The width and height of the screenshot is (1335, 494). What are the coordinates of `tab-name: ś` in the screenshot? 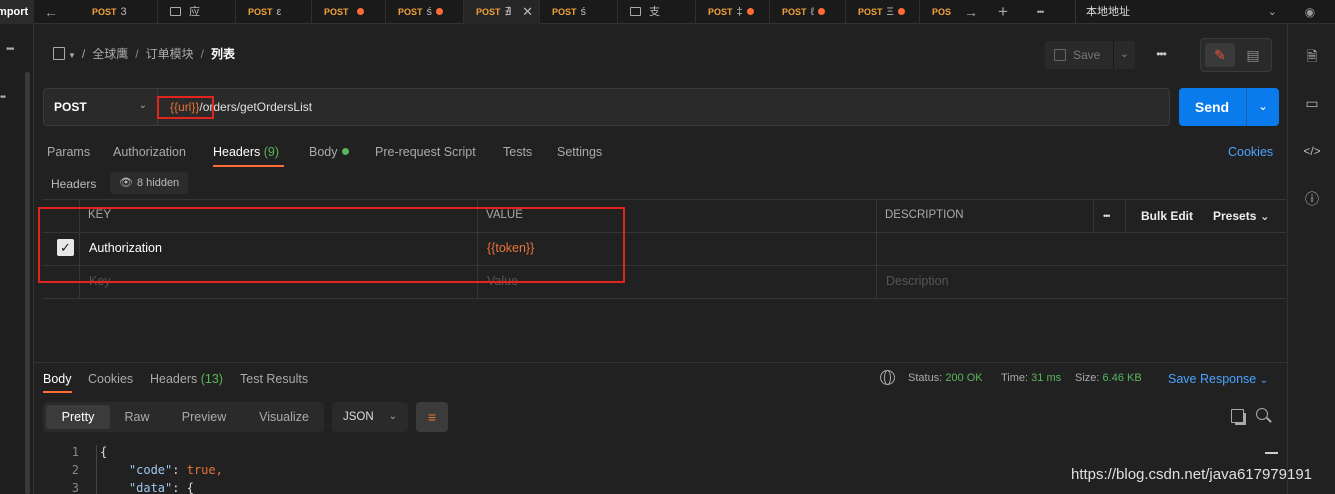 It's located at (583, 12).